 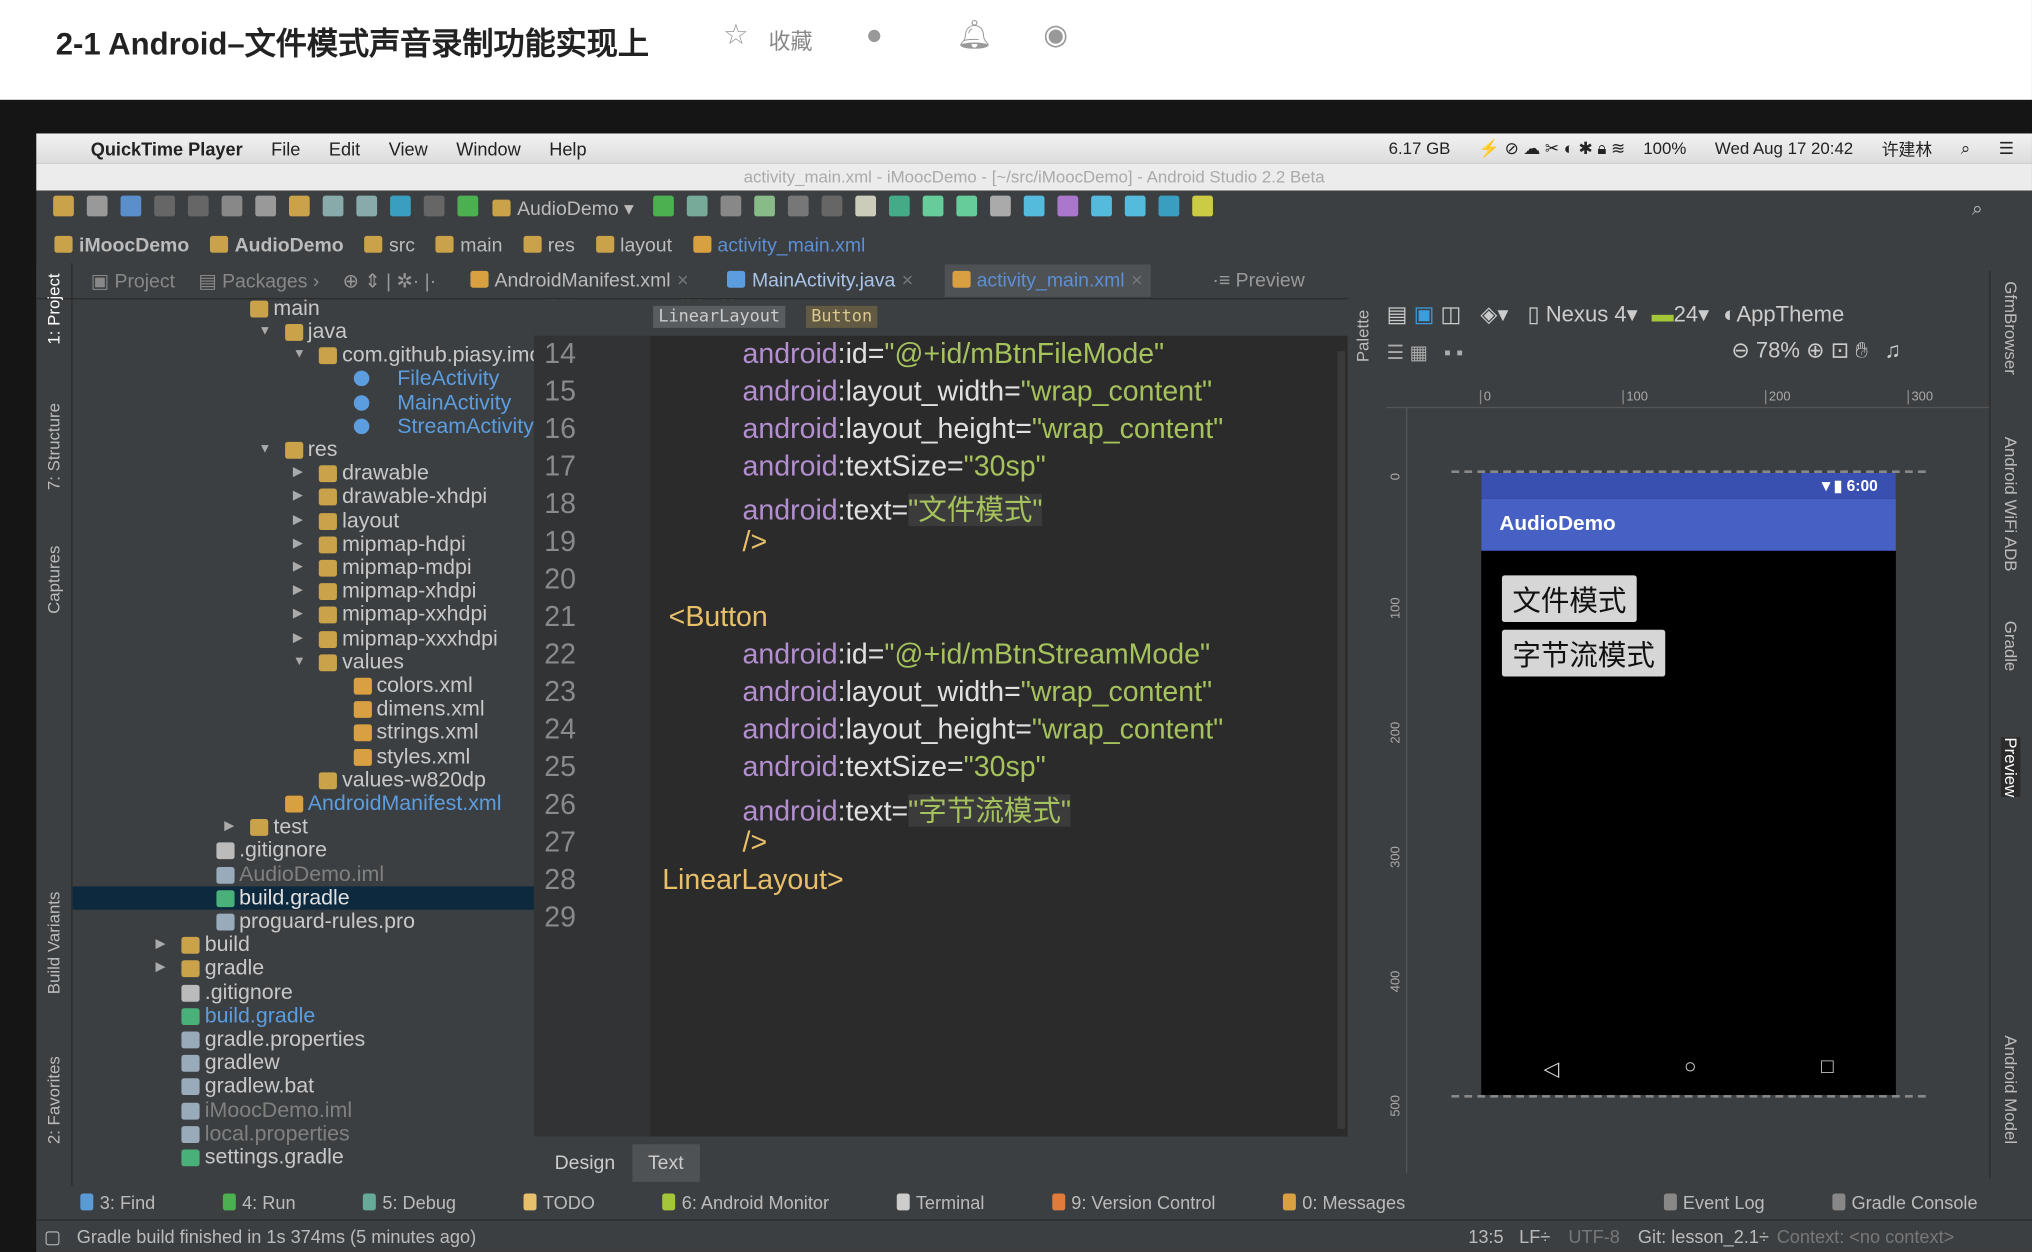 What do you see at coordinates (303, 402) in the screenshot?
I see `tree-item: MainActivity` at bounding box center [303, 402].